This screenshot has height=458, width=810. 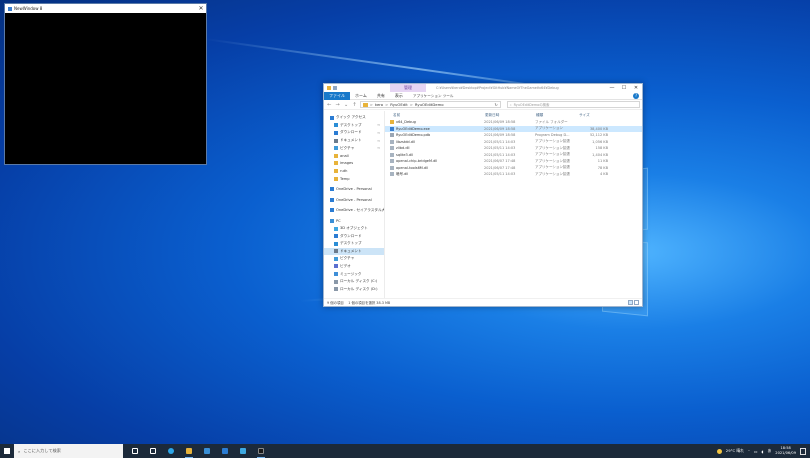 I want to click on volume-icon: ◖, so click(x=762, y=451).